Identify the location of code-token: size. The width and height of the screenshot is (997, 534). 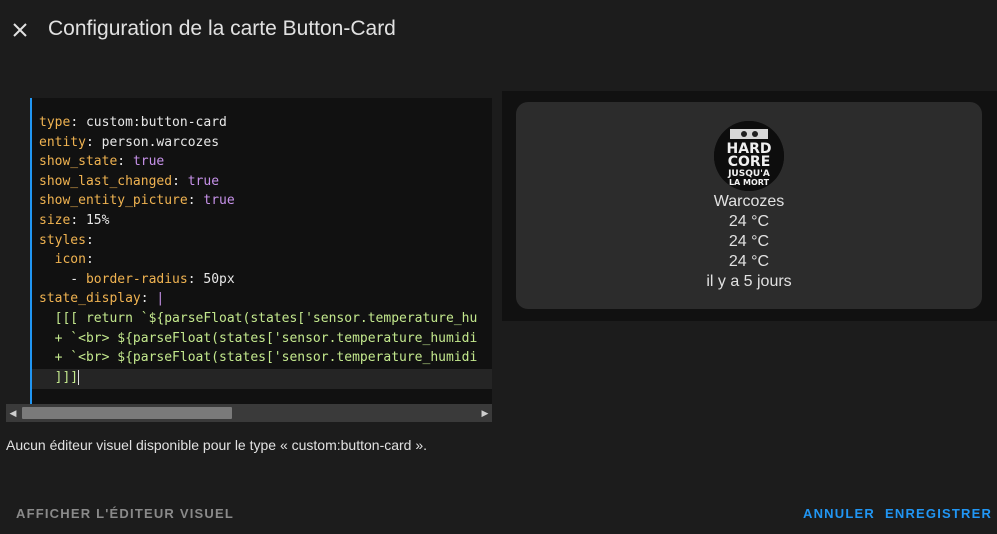
(55, 220).